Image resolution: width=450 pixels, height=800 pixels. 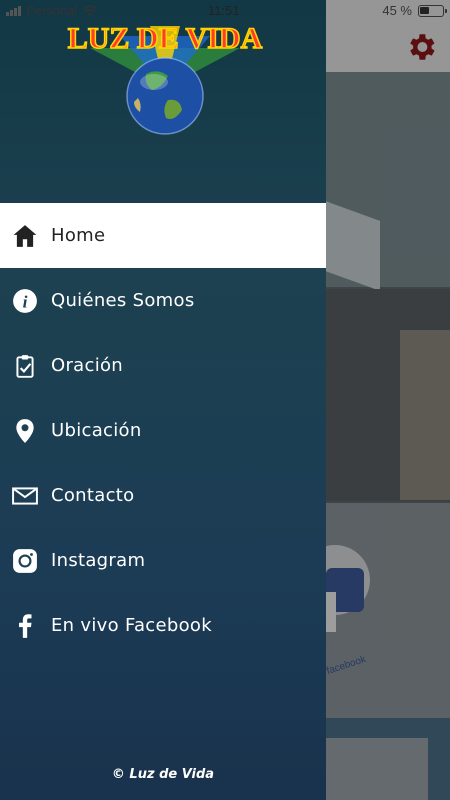 What do you see at coordinates (123, 300) in the screenshot?
I see `menu-label: Quiénes Somos` at bounding box center [123, 300].